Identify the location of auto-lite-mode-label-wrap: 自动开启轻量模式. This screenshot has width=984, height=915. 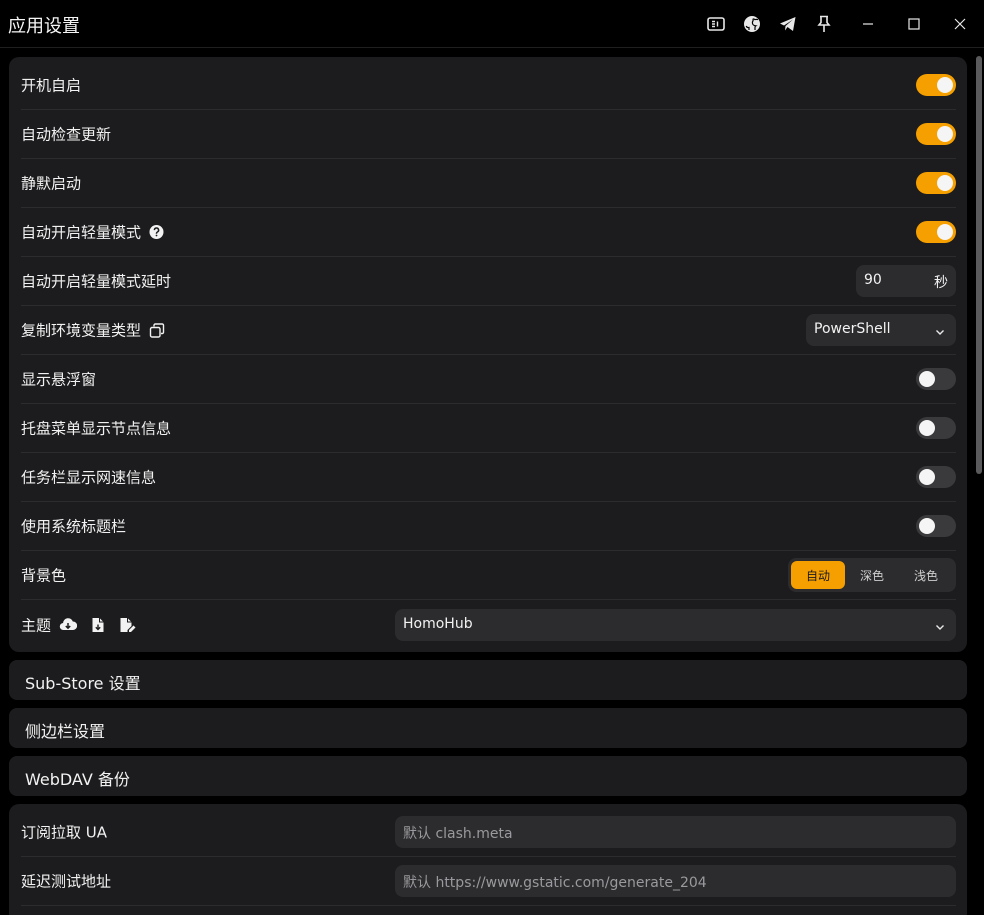
(92, 232).